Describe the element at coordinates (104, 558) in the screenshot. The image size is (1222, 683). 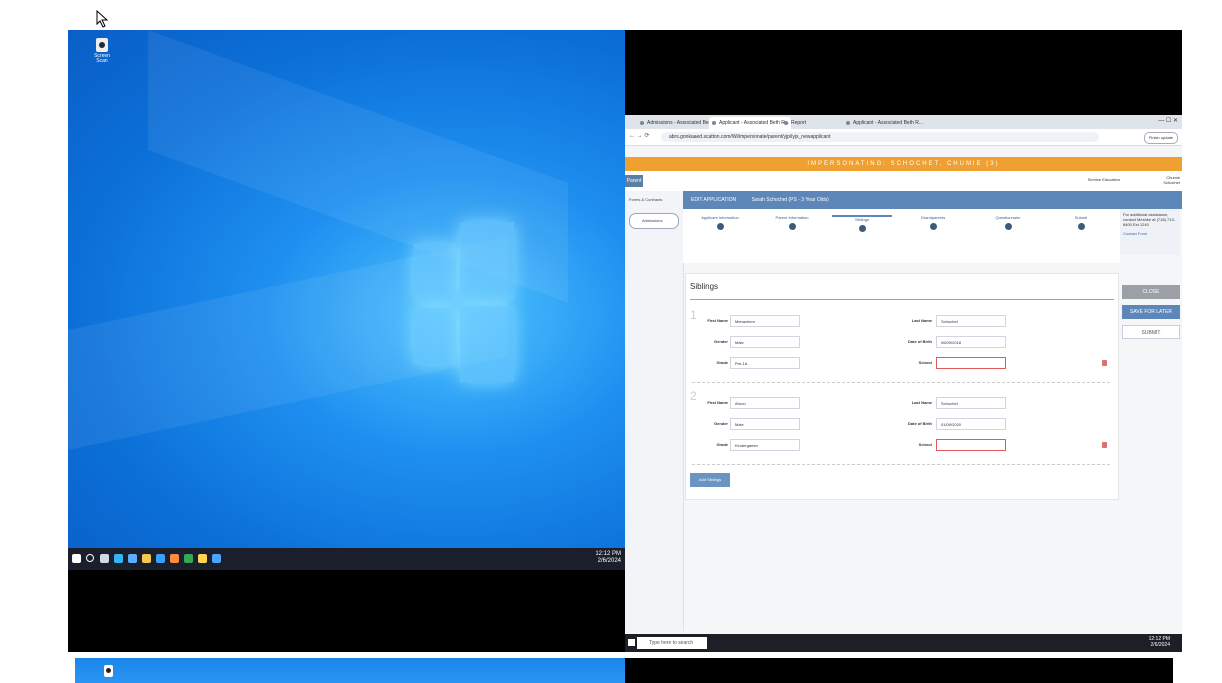
I see `task-view-icon` at that location.